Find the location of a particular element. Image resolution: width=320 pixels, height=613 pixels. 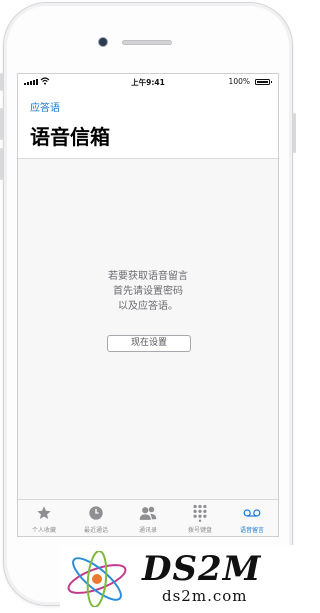

watermark: DS2M ds2m.com is located at coordinates (179, 578).